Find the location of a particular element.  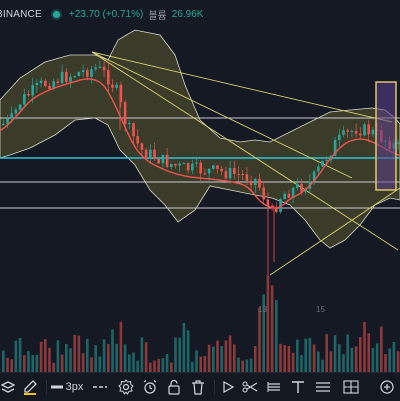

stack-icon is located at coordinates (274, 387).